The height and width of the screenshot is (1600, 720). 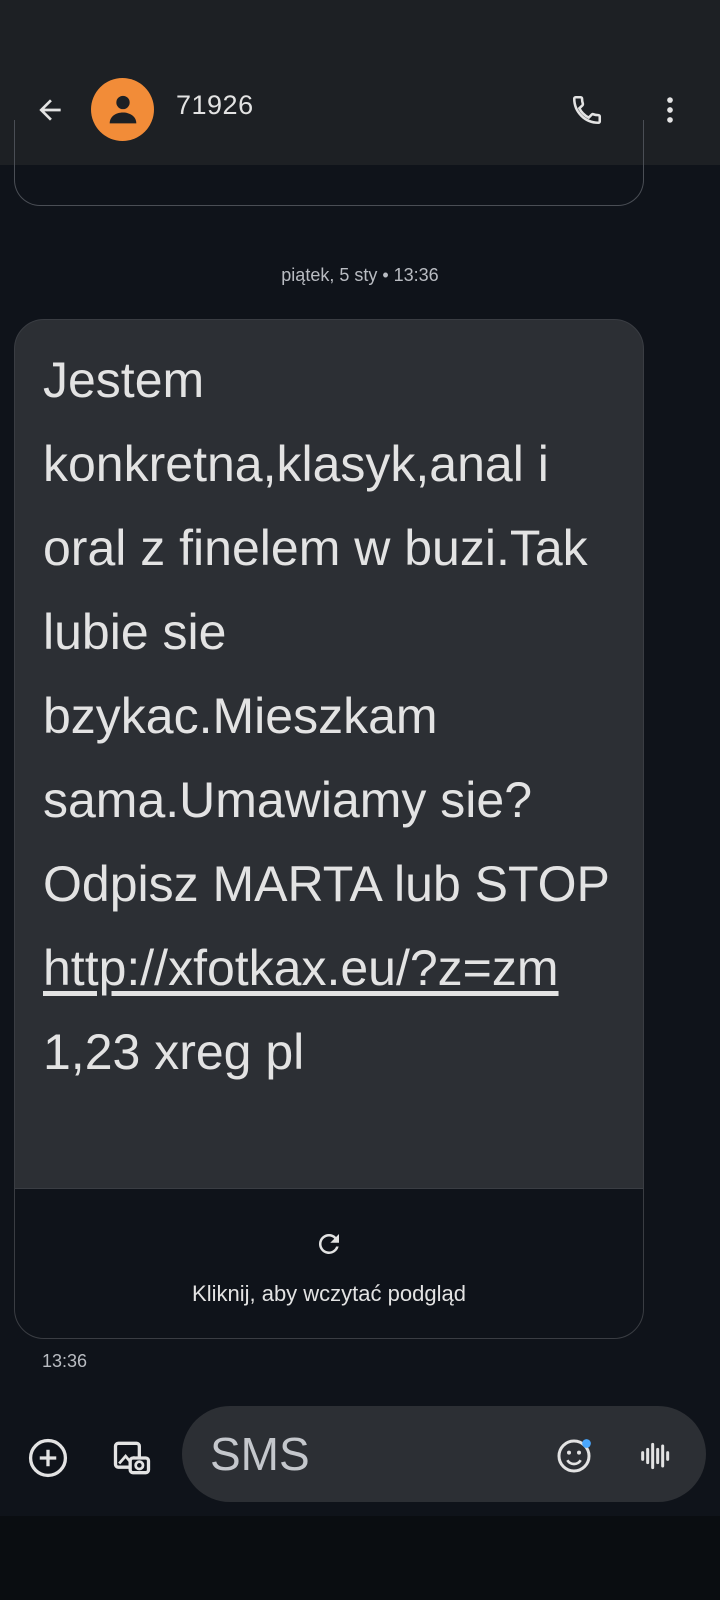 I want to click on add-circle-icon, so click(x=48, y=1458).